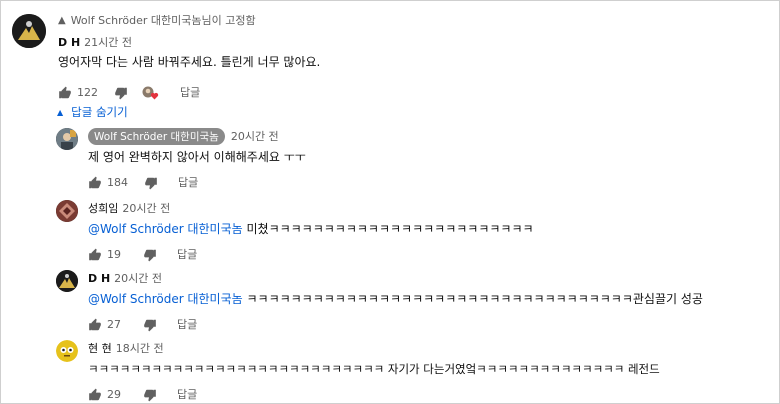 This screenshot has width=780, height=404. I want to click on pinned-label: Wolf Schröder 대한미국놈님이 고정함, so click(163, 20).